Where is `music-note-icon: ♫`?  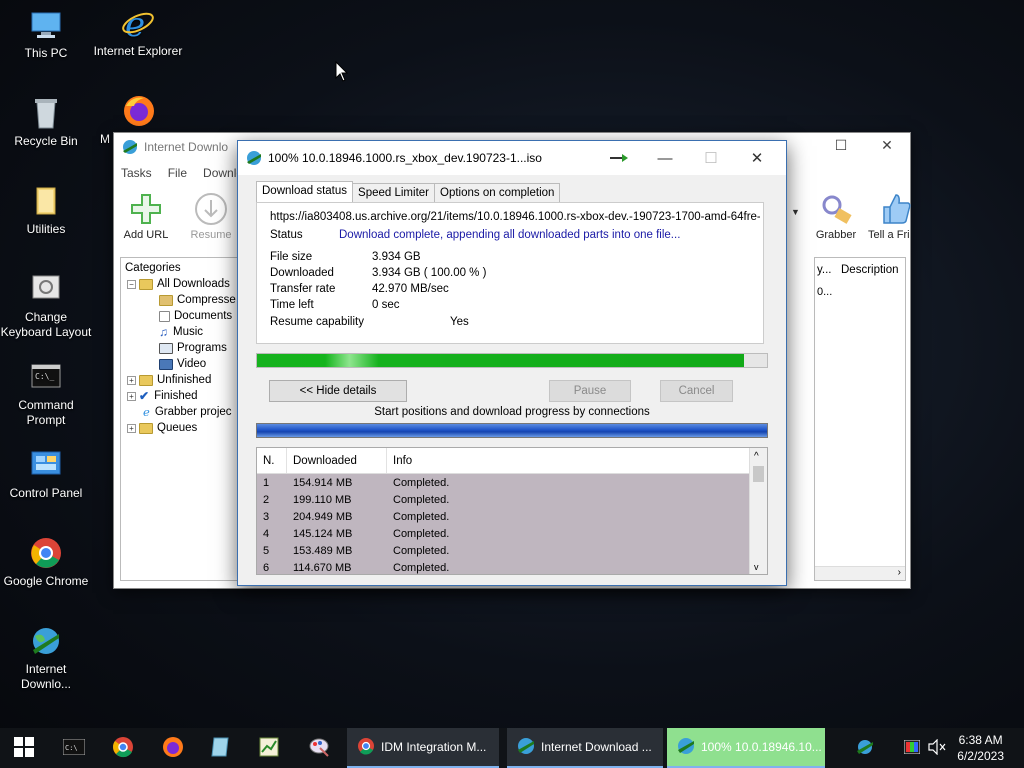 music-note-icon: ♫ is located at coordinates (163, 332).